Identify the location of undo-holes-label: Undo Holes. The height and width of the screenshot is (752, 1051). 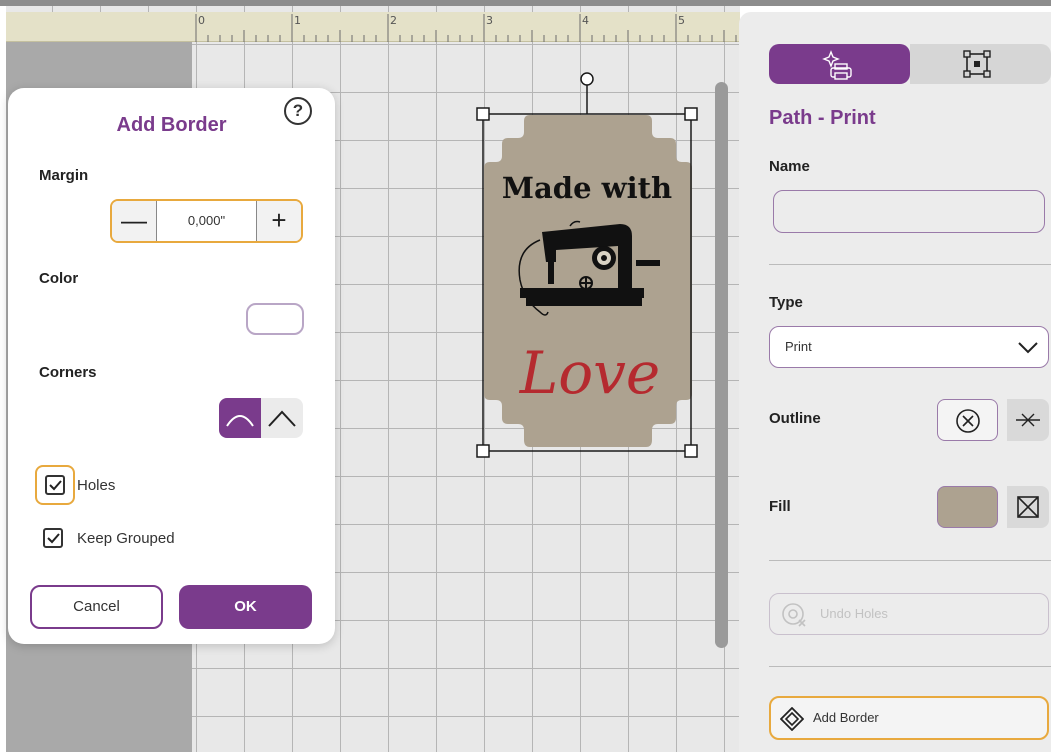
(854, 613).